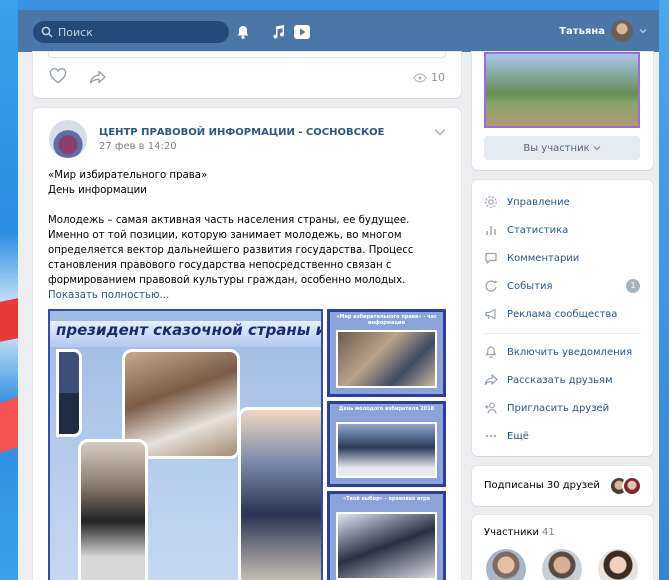  Describe the element at coordinates (538, 230) in the screenshot. I see `menu-item-label: Статистика` at that location.